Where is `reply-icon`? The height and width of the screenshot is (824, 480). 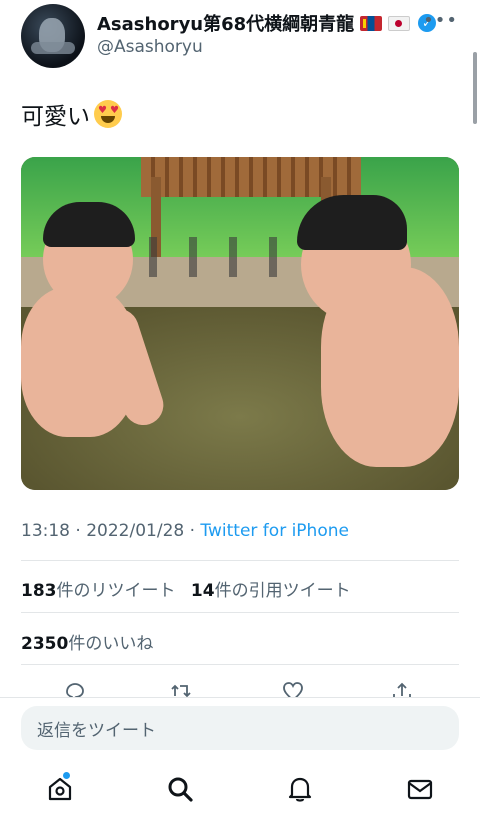
reply-icon is located at coordinates (75, 690).